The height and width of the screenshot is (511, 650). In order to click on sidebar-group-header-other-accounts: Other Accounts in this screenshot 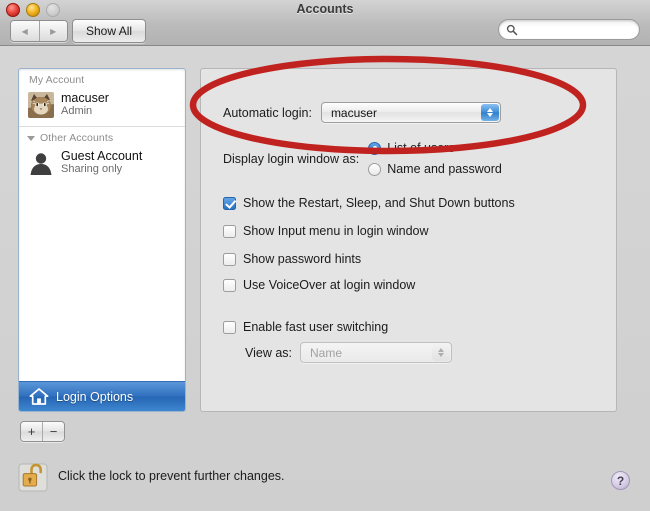, I will do `click(102, 136)`.